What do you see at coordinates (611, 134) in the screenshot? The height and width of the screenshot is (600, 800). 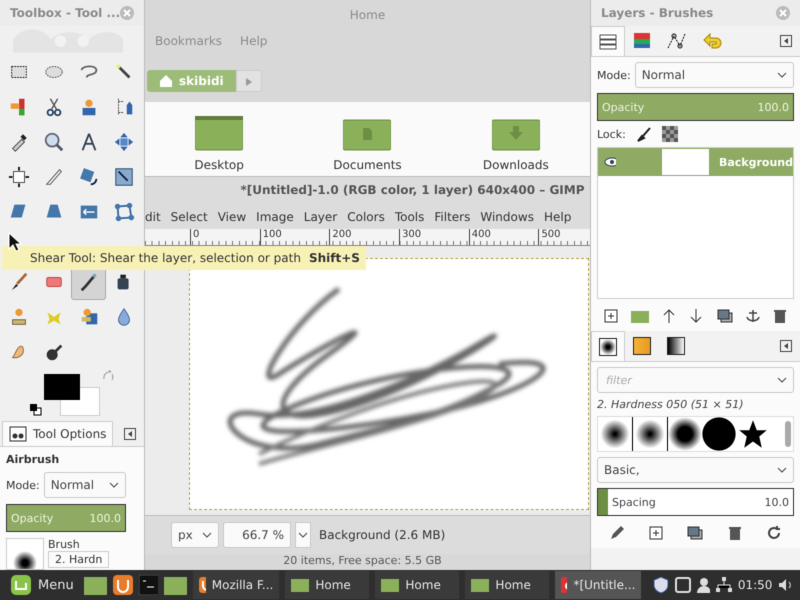 I see `lock-label: Lock:` at bounding box center [611, 134].